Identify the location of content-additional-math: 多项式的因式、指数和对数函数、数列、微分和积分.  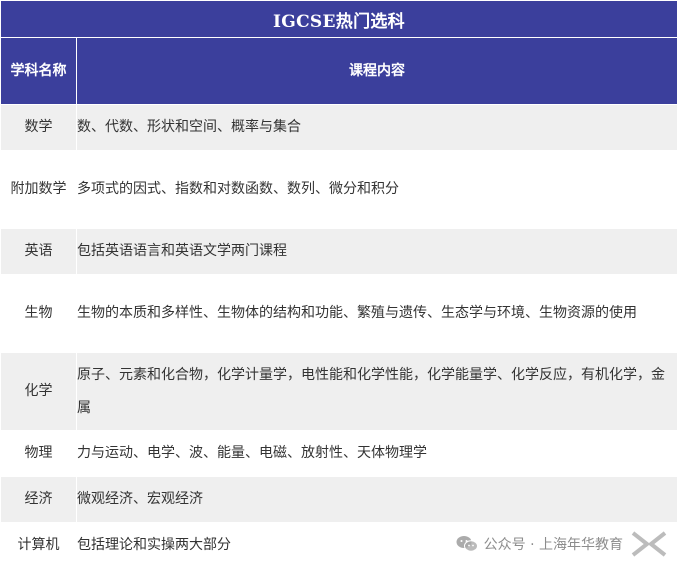
(377, 190).